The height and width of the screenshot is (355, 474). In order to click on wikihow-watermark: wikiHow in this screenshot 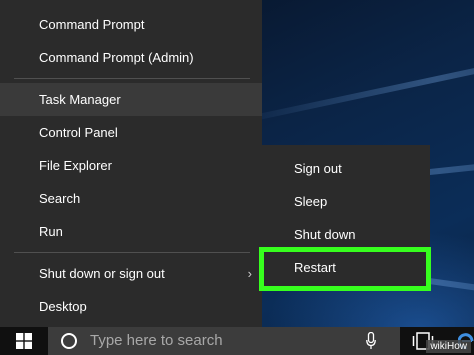, I will do `click(448, 346)`.